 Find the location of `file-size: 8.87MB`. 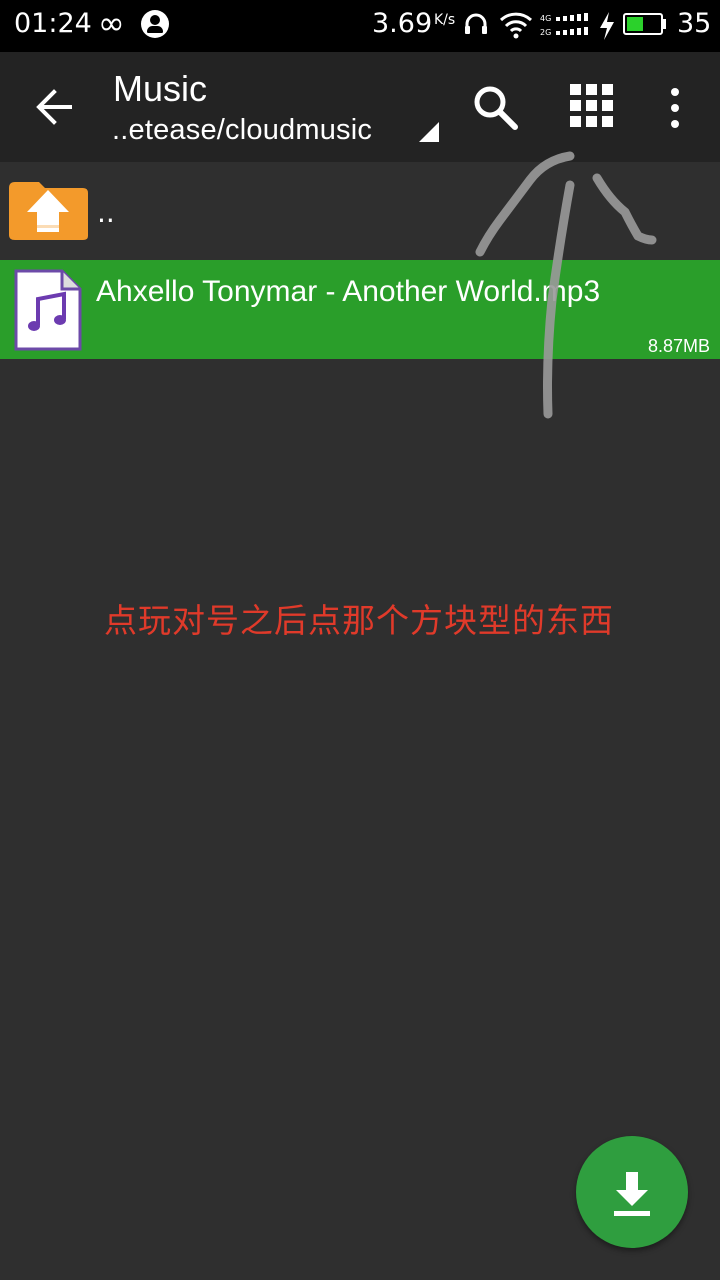

file-size: 8.87MB is located at coordinates (678, 346).